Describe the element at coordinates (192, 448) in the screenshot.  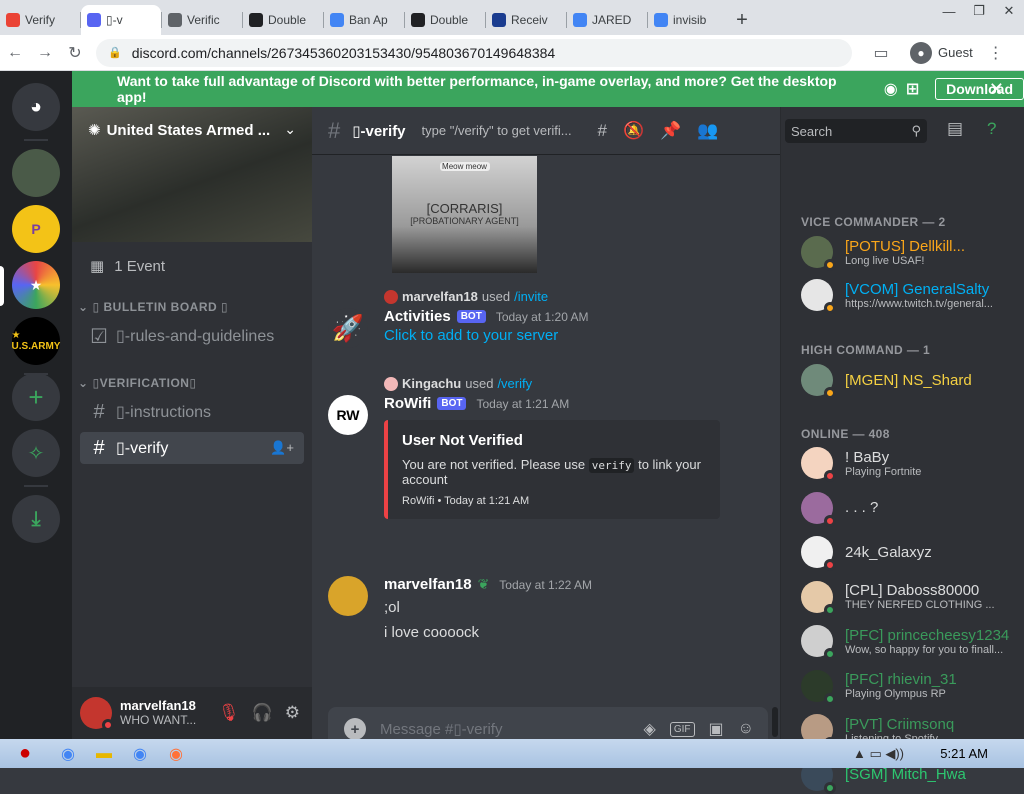
I see `channel-verify: # ▯-verify 👤+` at that location.